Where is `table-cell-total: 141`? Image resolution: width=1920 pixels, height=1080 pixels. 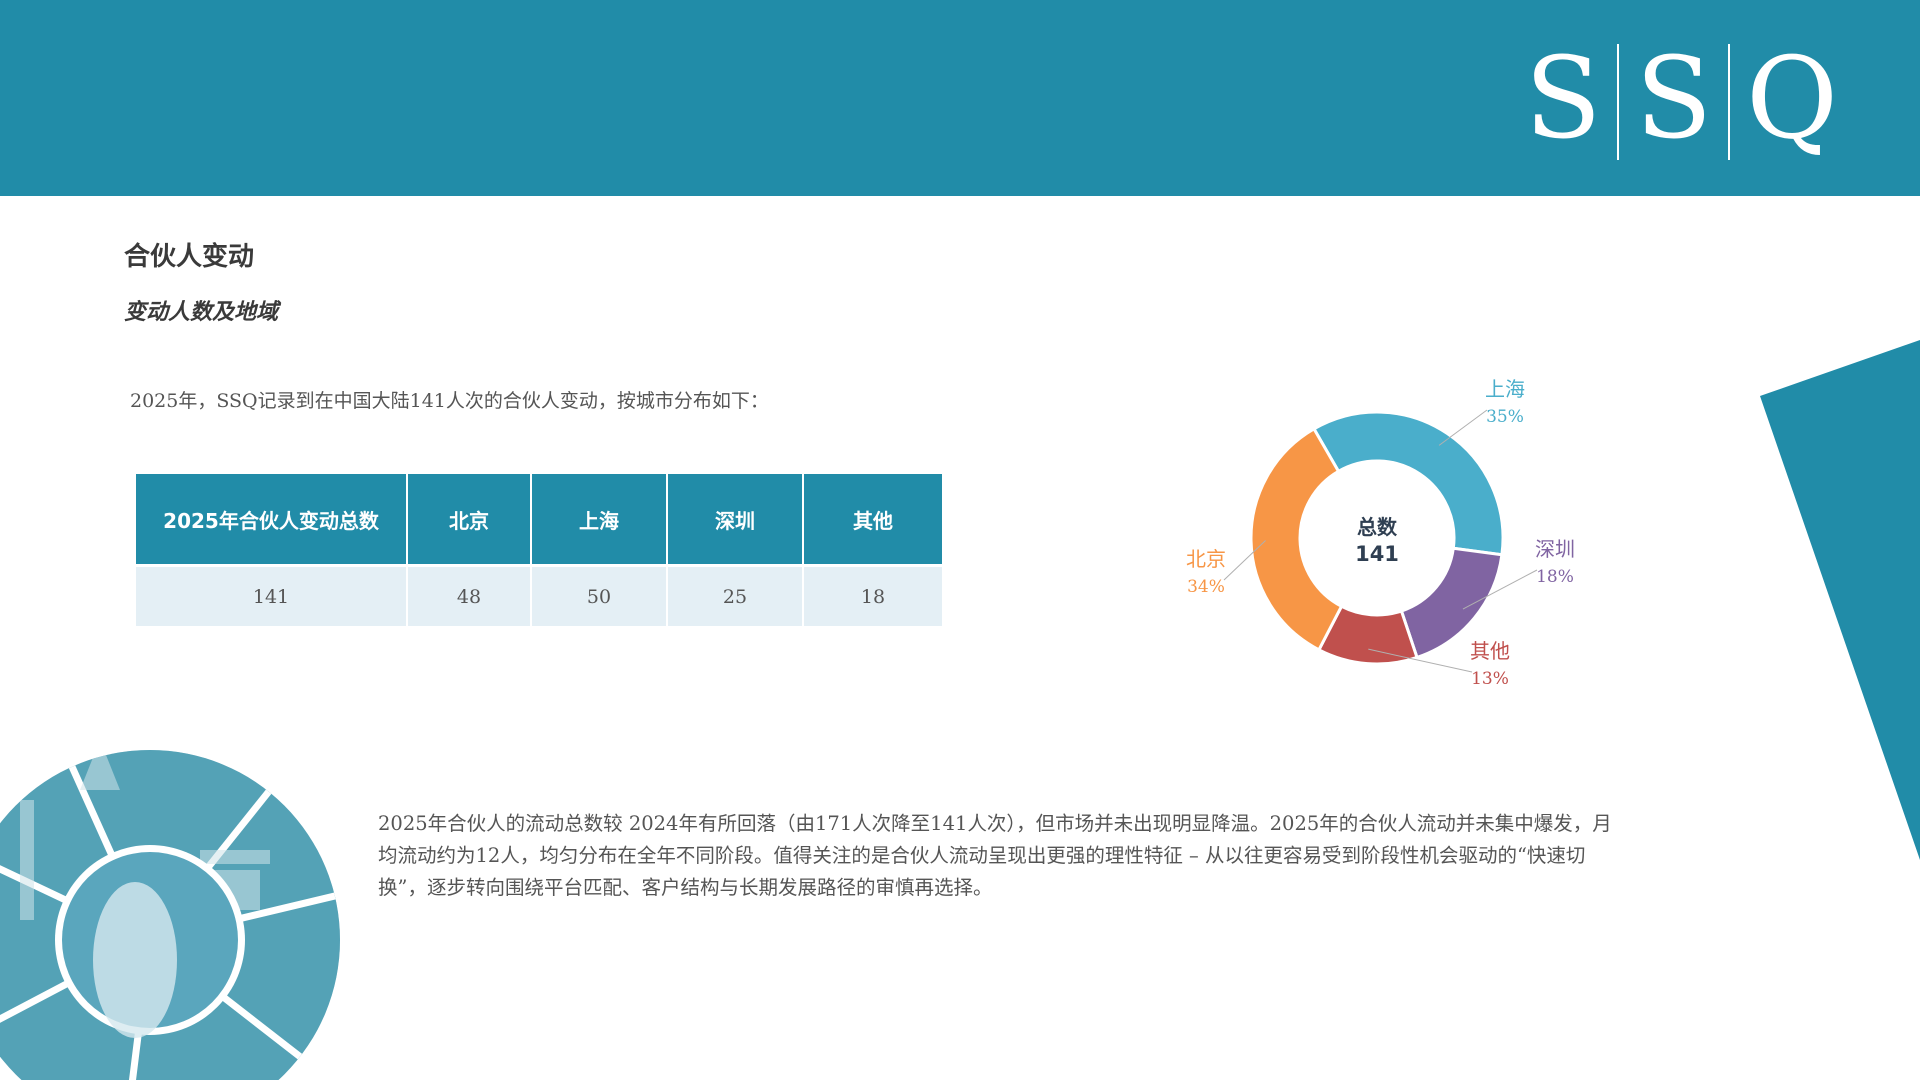 table-cell-total: 141 is located at coordinates (272, 595).